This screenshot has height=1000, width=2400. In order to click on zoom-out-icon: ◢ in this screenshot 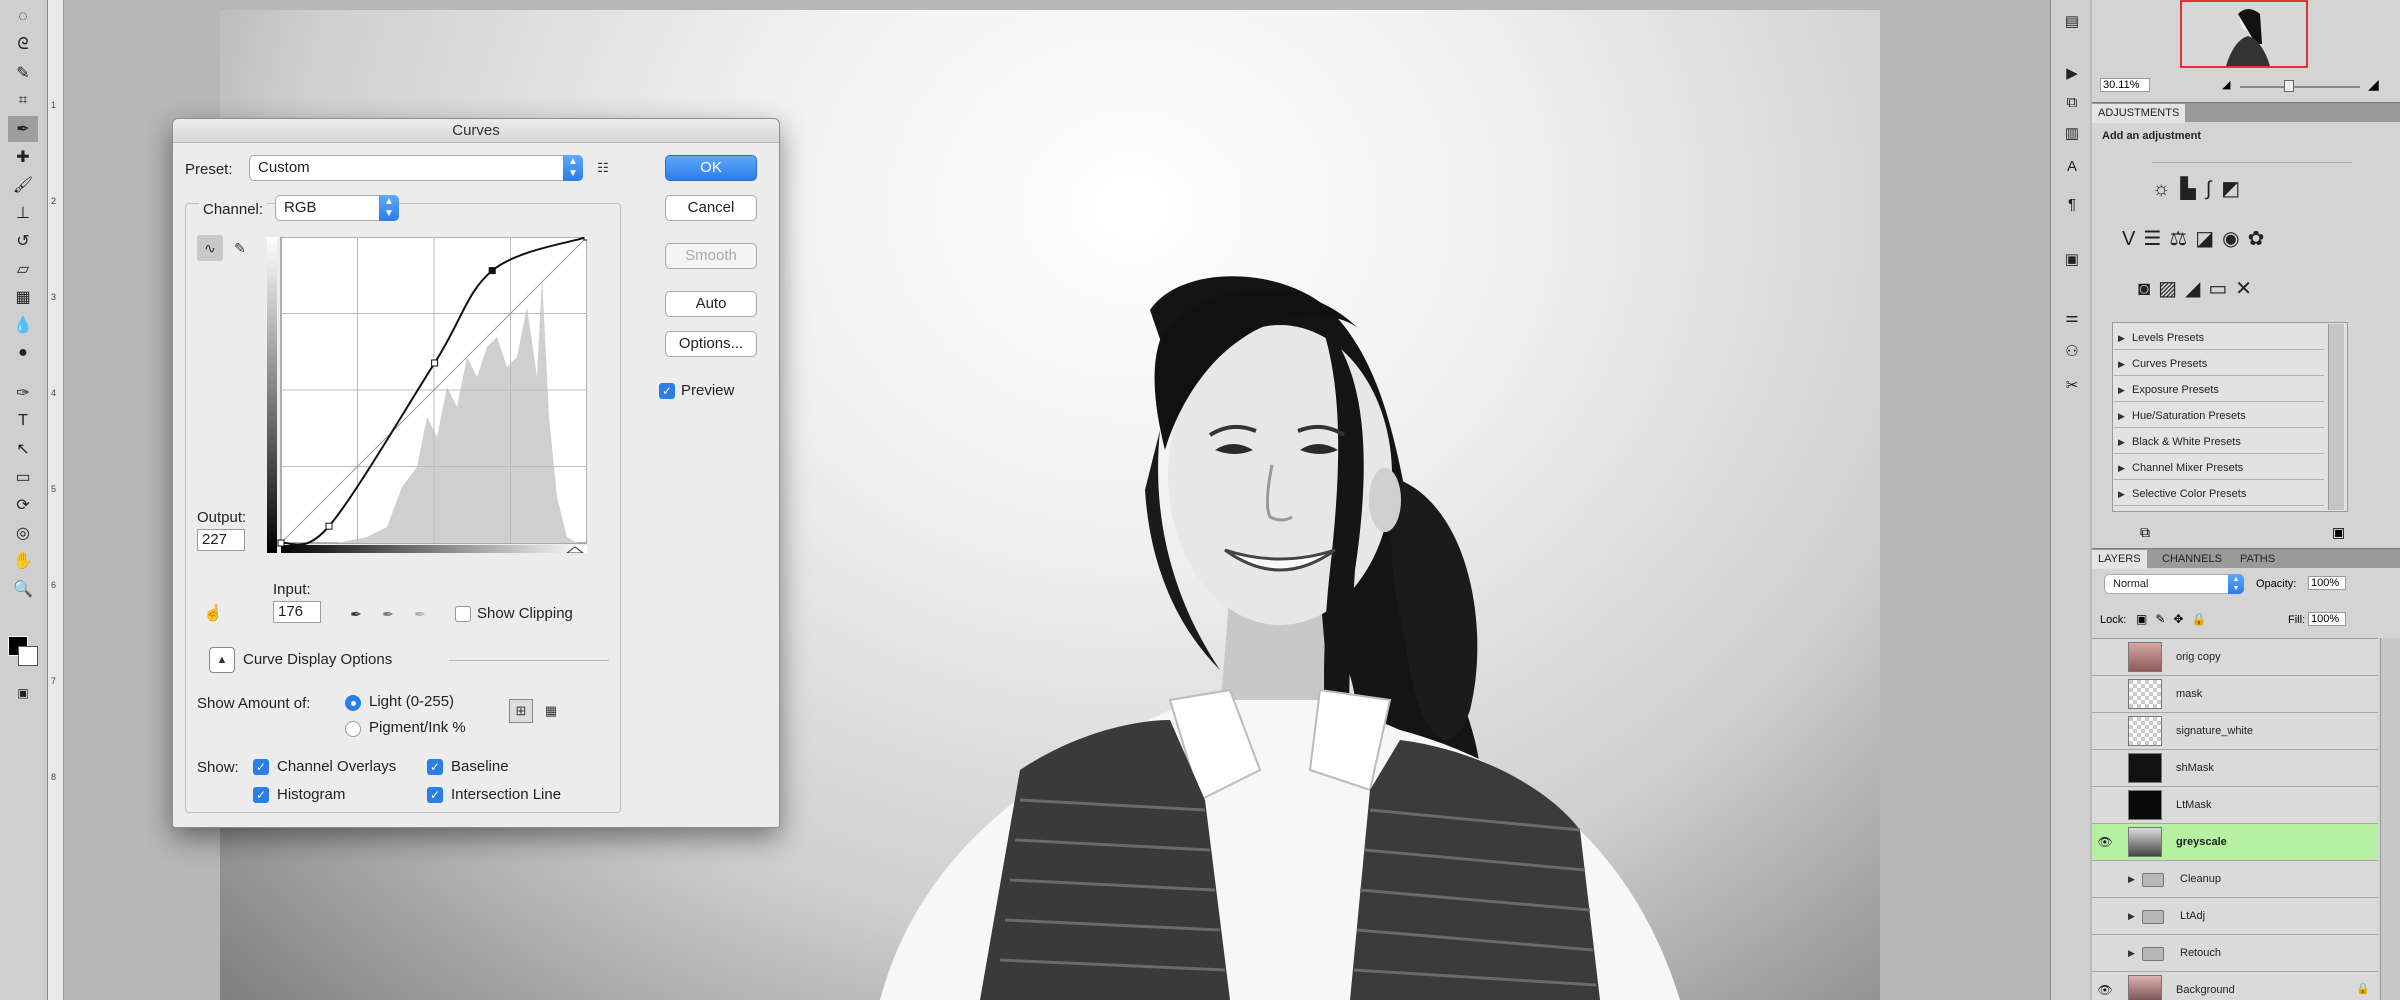, I will do `click(2226, 84)`.